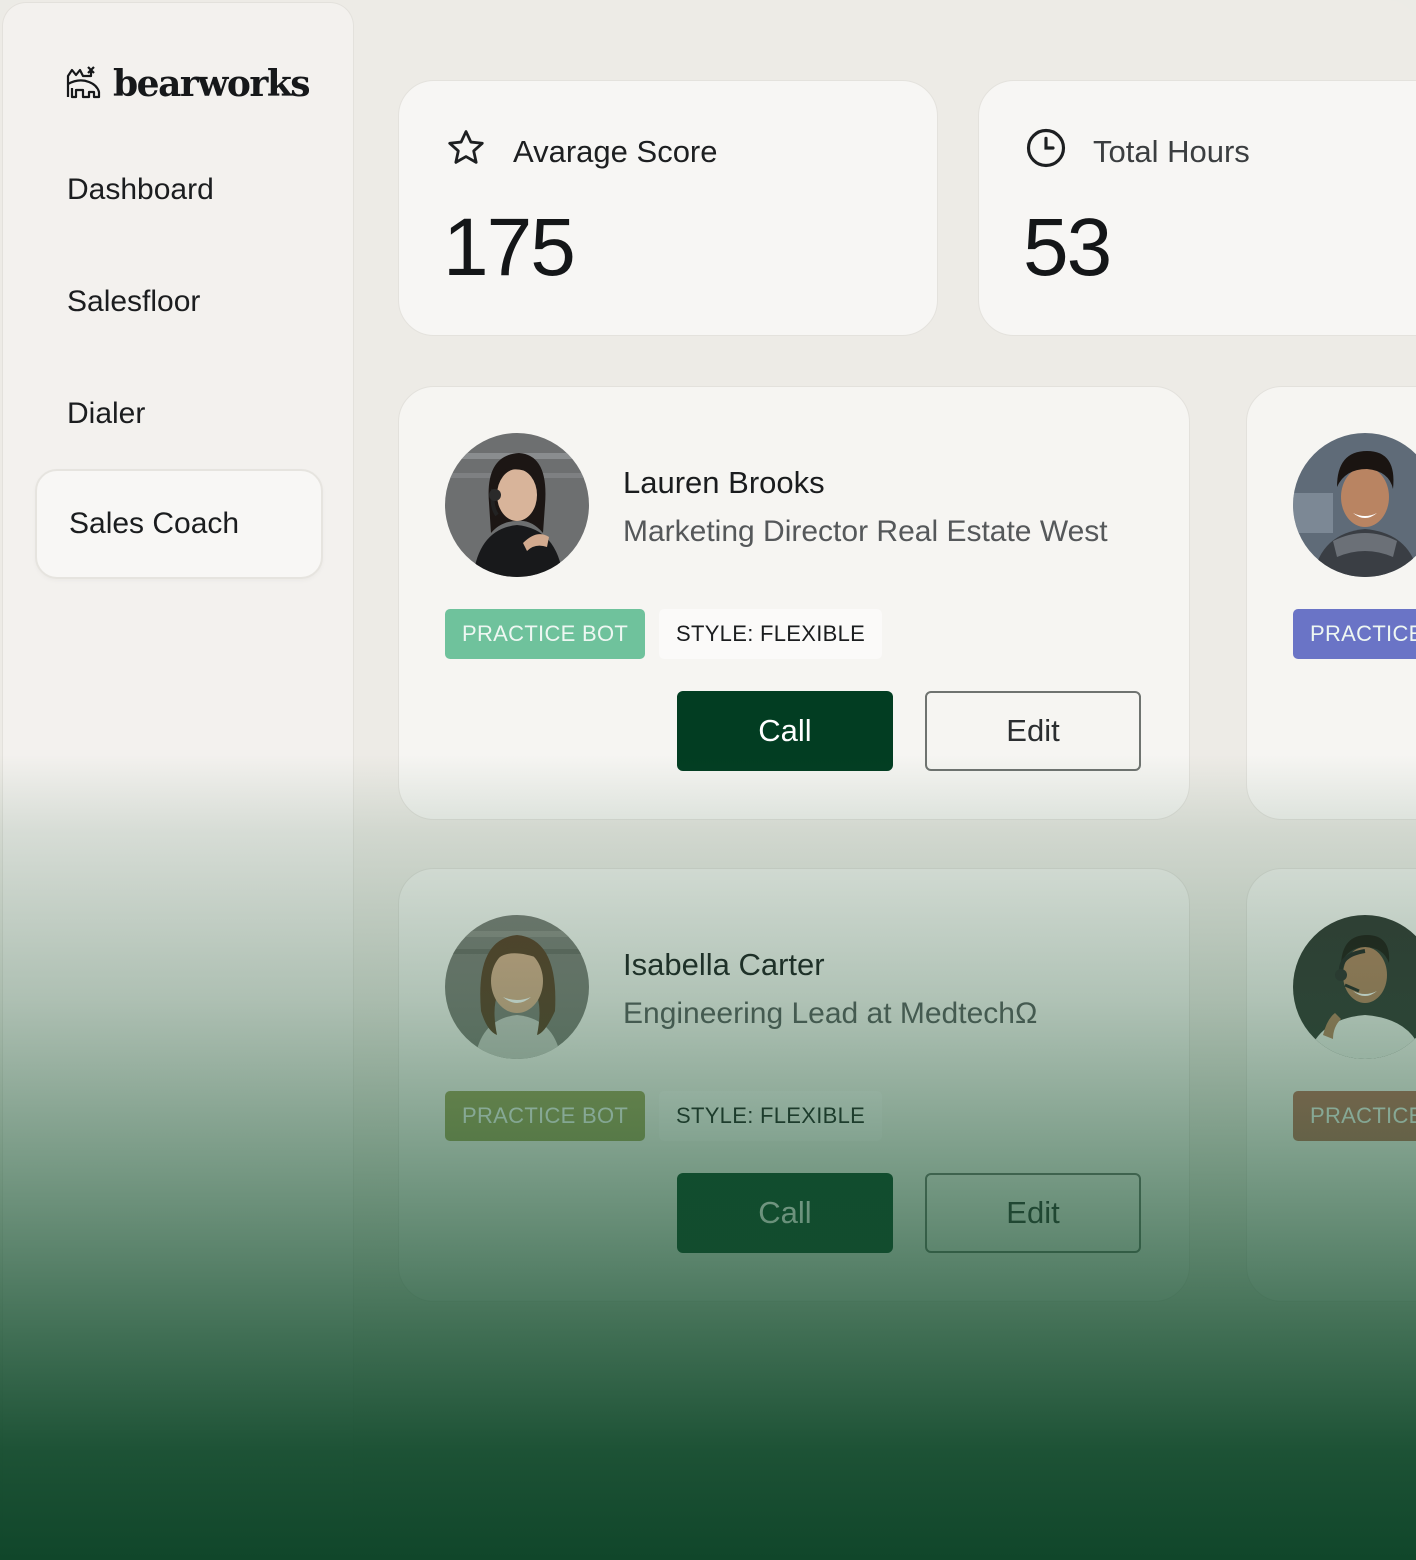 This screenshot has width=1416, height=1560. Describe the element at coordinates (140, 189) in the screenshot. I see `sidebar-item-label: Dashboard` at that location.